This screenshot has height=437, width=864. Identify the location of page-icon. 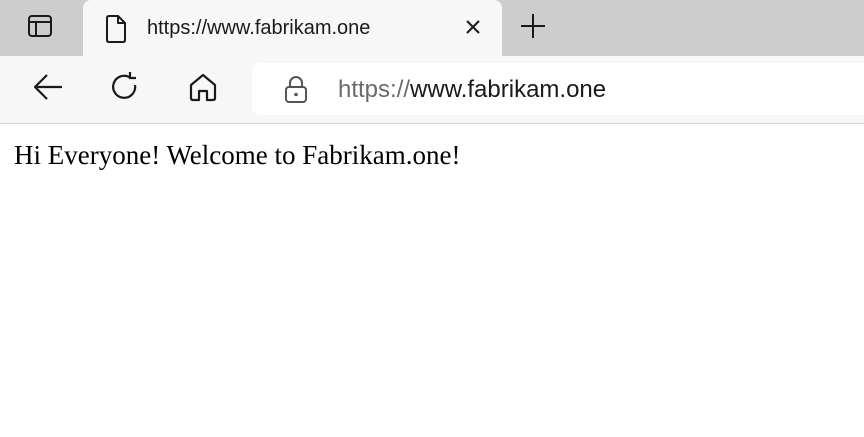
(116, 29).